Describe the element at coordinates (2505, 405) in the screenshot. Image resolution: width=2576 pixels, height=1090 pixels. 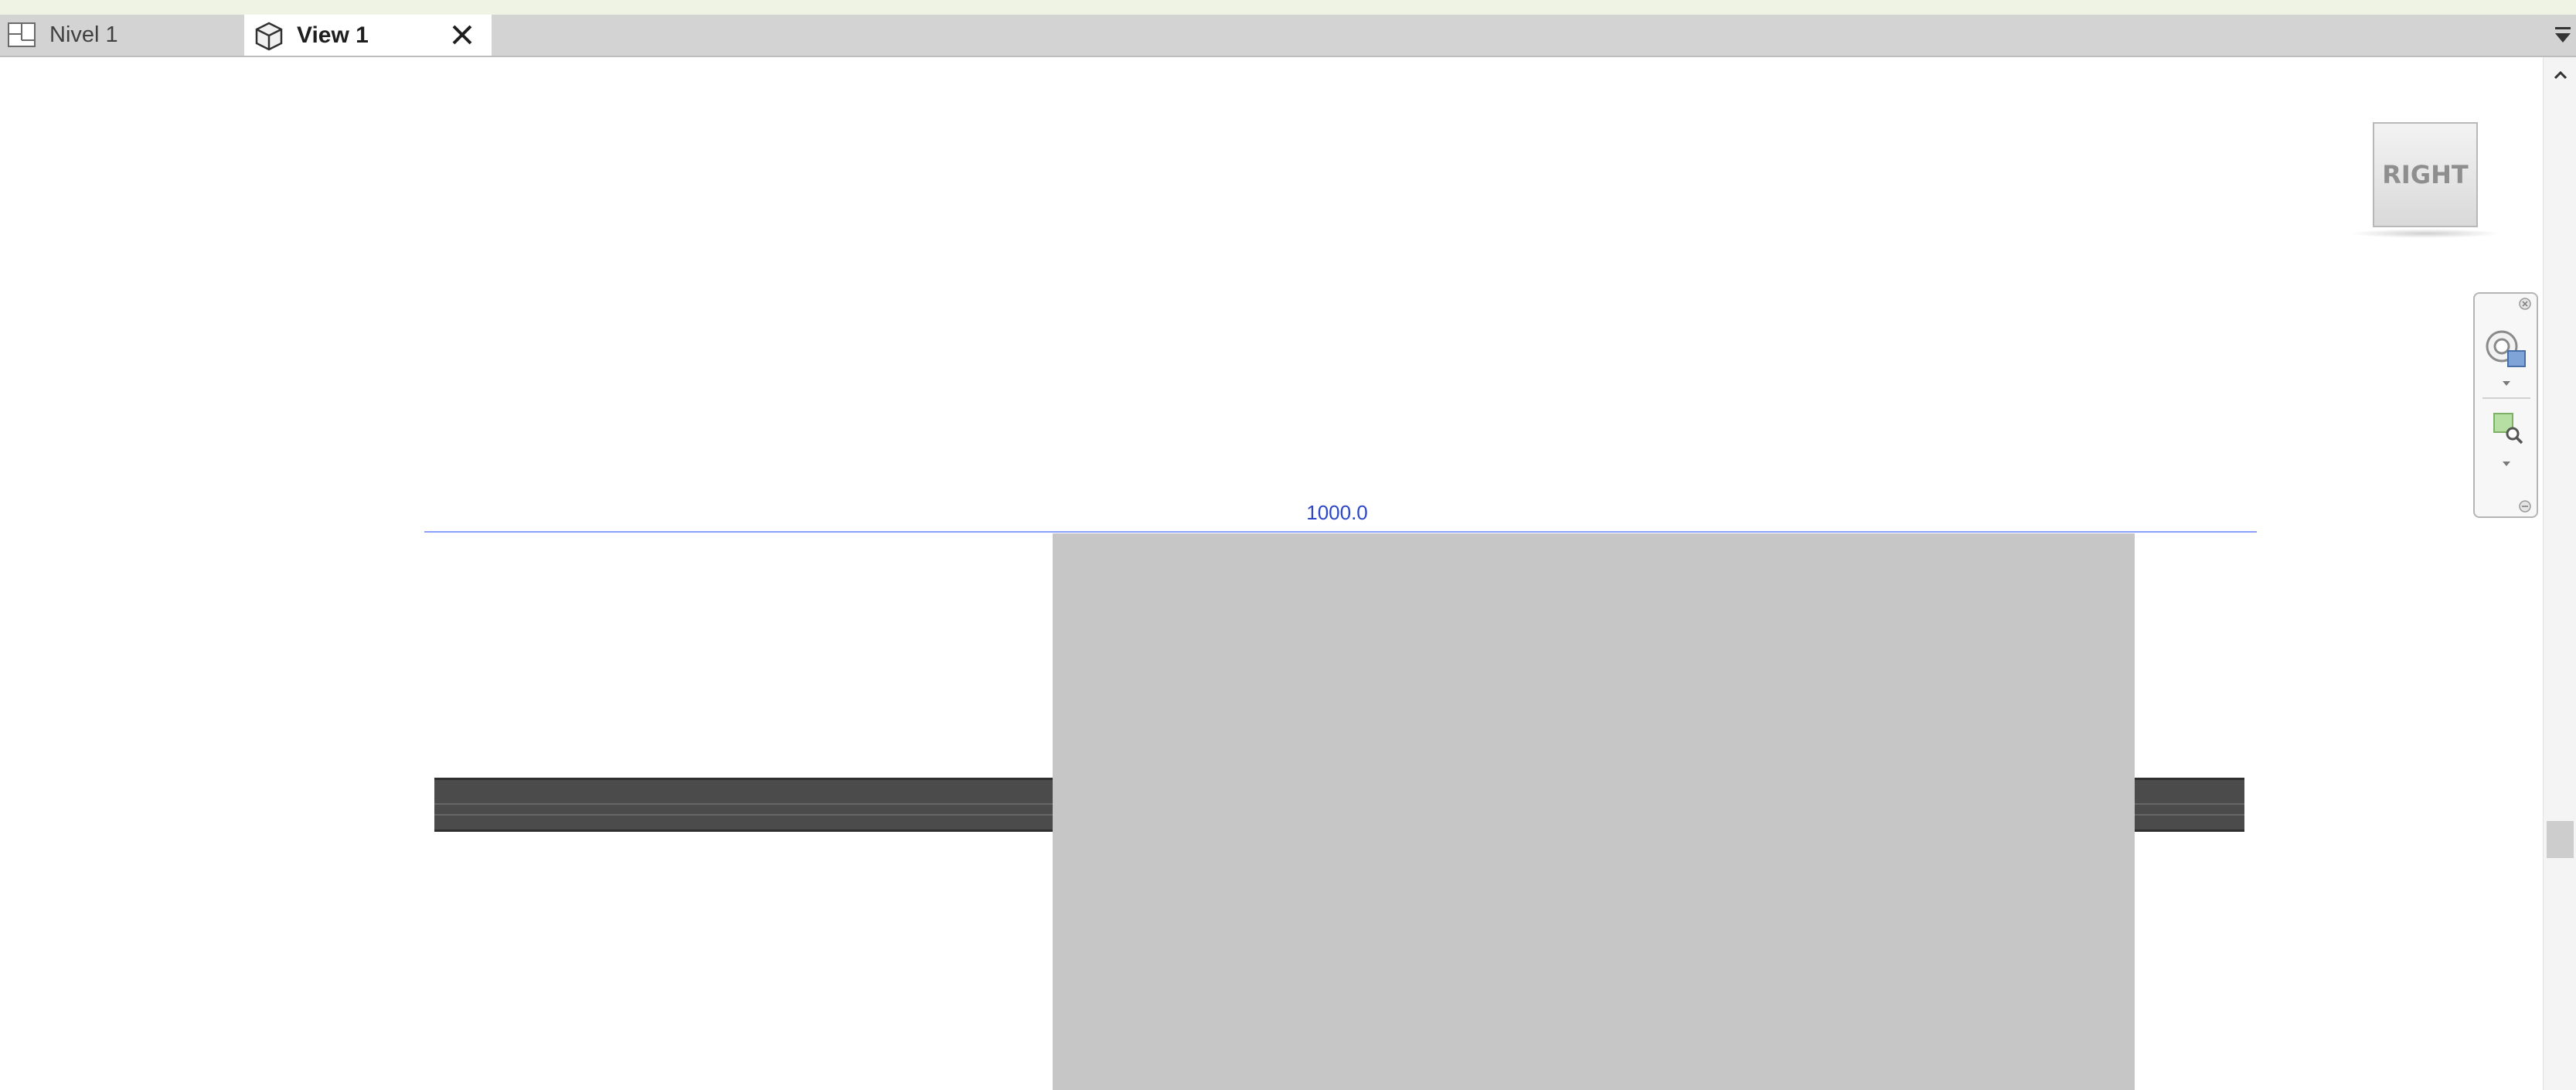
I see `navigation-bar` at that location.